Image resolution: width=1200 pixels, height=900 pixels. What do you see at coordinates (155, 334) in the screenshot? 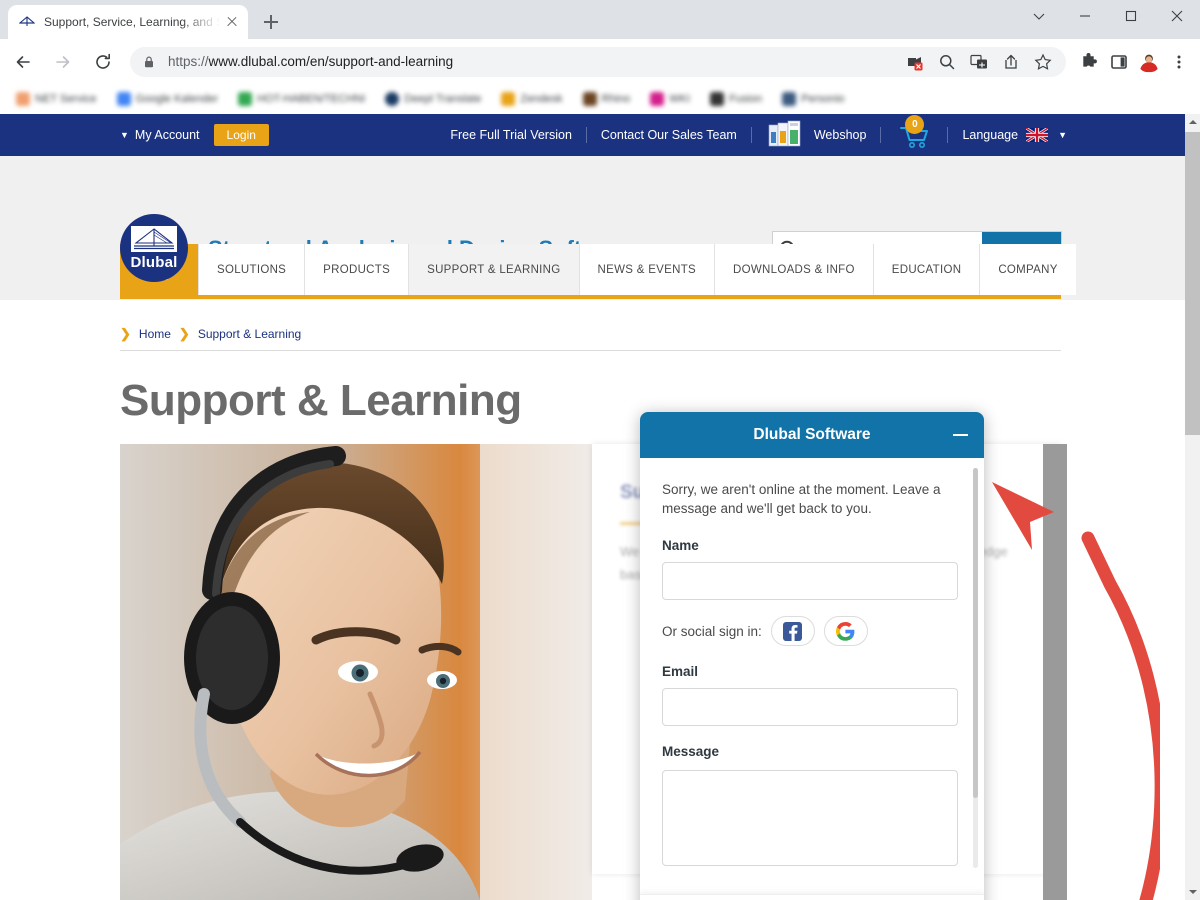
I see `breadcrumb-item-home: Home` at bounding box center [155, 334].